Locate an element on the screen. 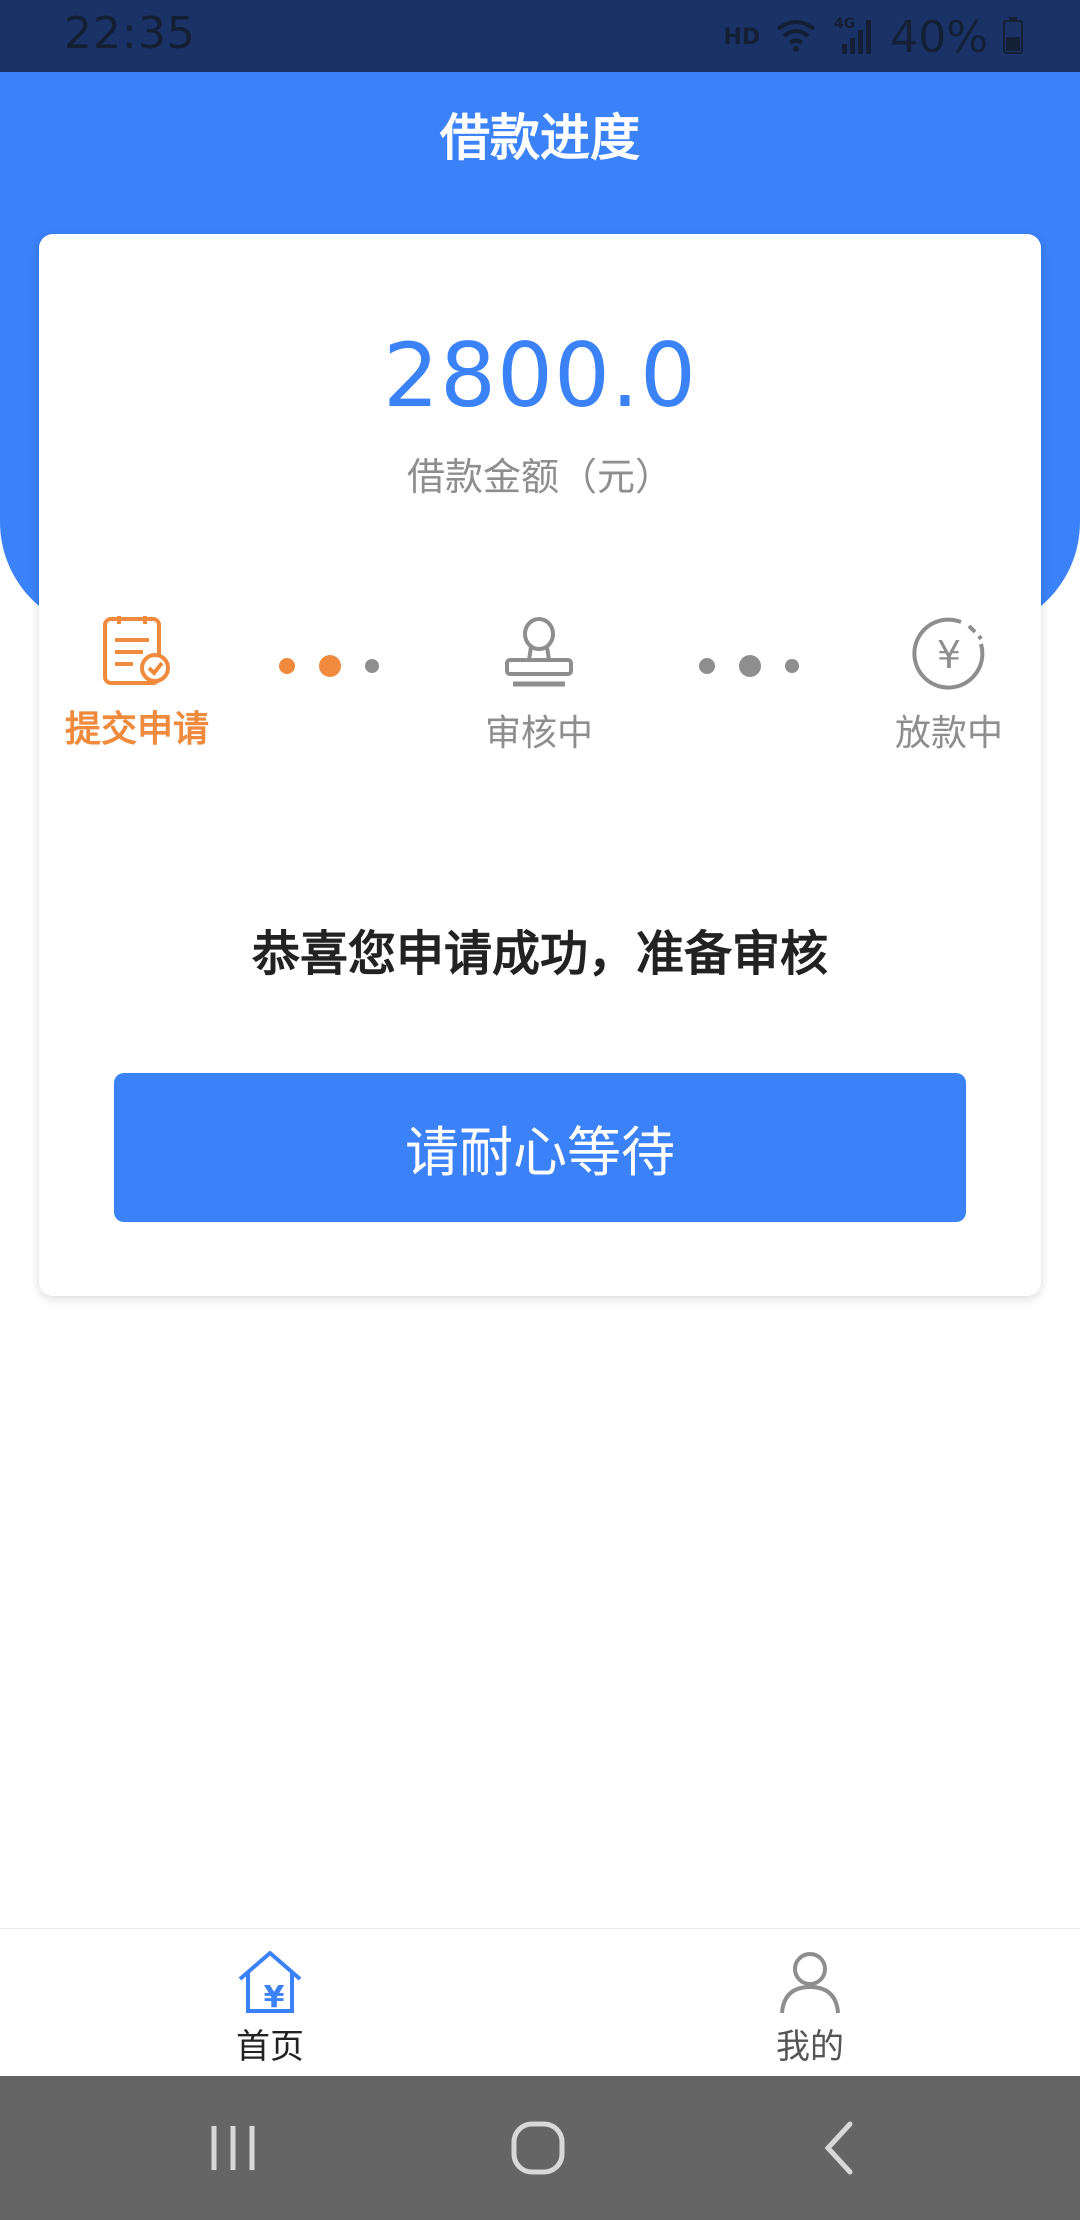 The image size is (1080, 2220). network-badge: HD is located at coordinates (742, 37).